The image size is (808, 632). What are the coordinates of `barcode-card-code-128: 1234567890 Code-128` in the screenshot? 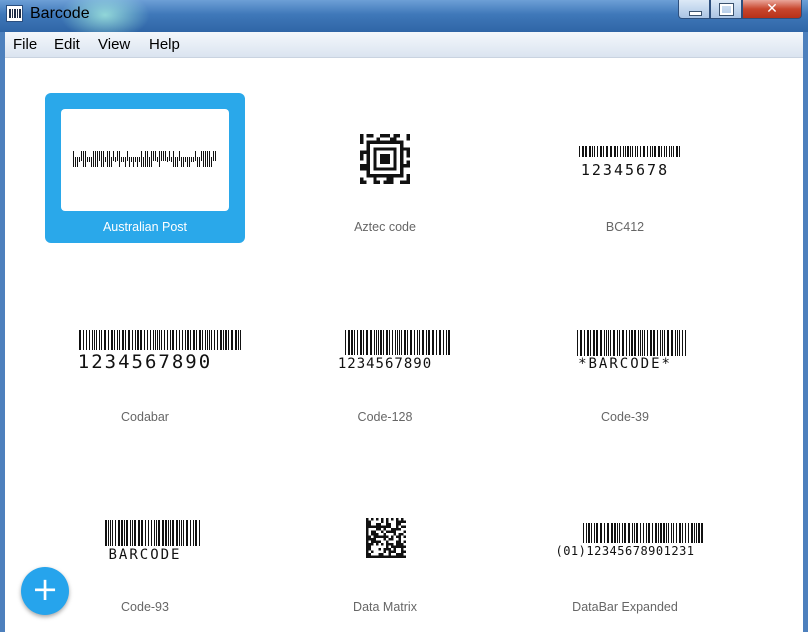 It's located at (385, 358).